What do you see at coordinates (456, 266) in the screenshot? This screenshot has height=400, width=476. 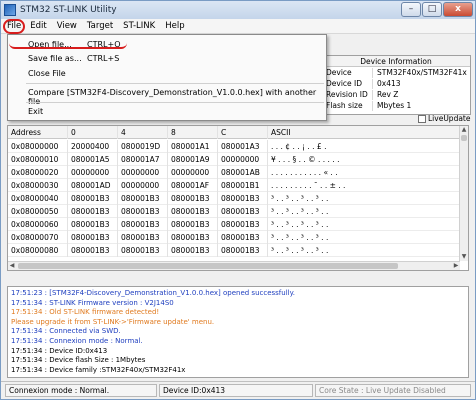 I see `scroll-right-icon: ▶` at bounding box center [456, 266].